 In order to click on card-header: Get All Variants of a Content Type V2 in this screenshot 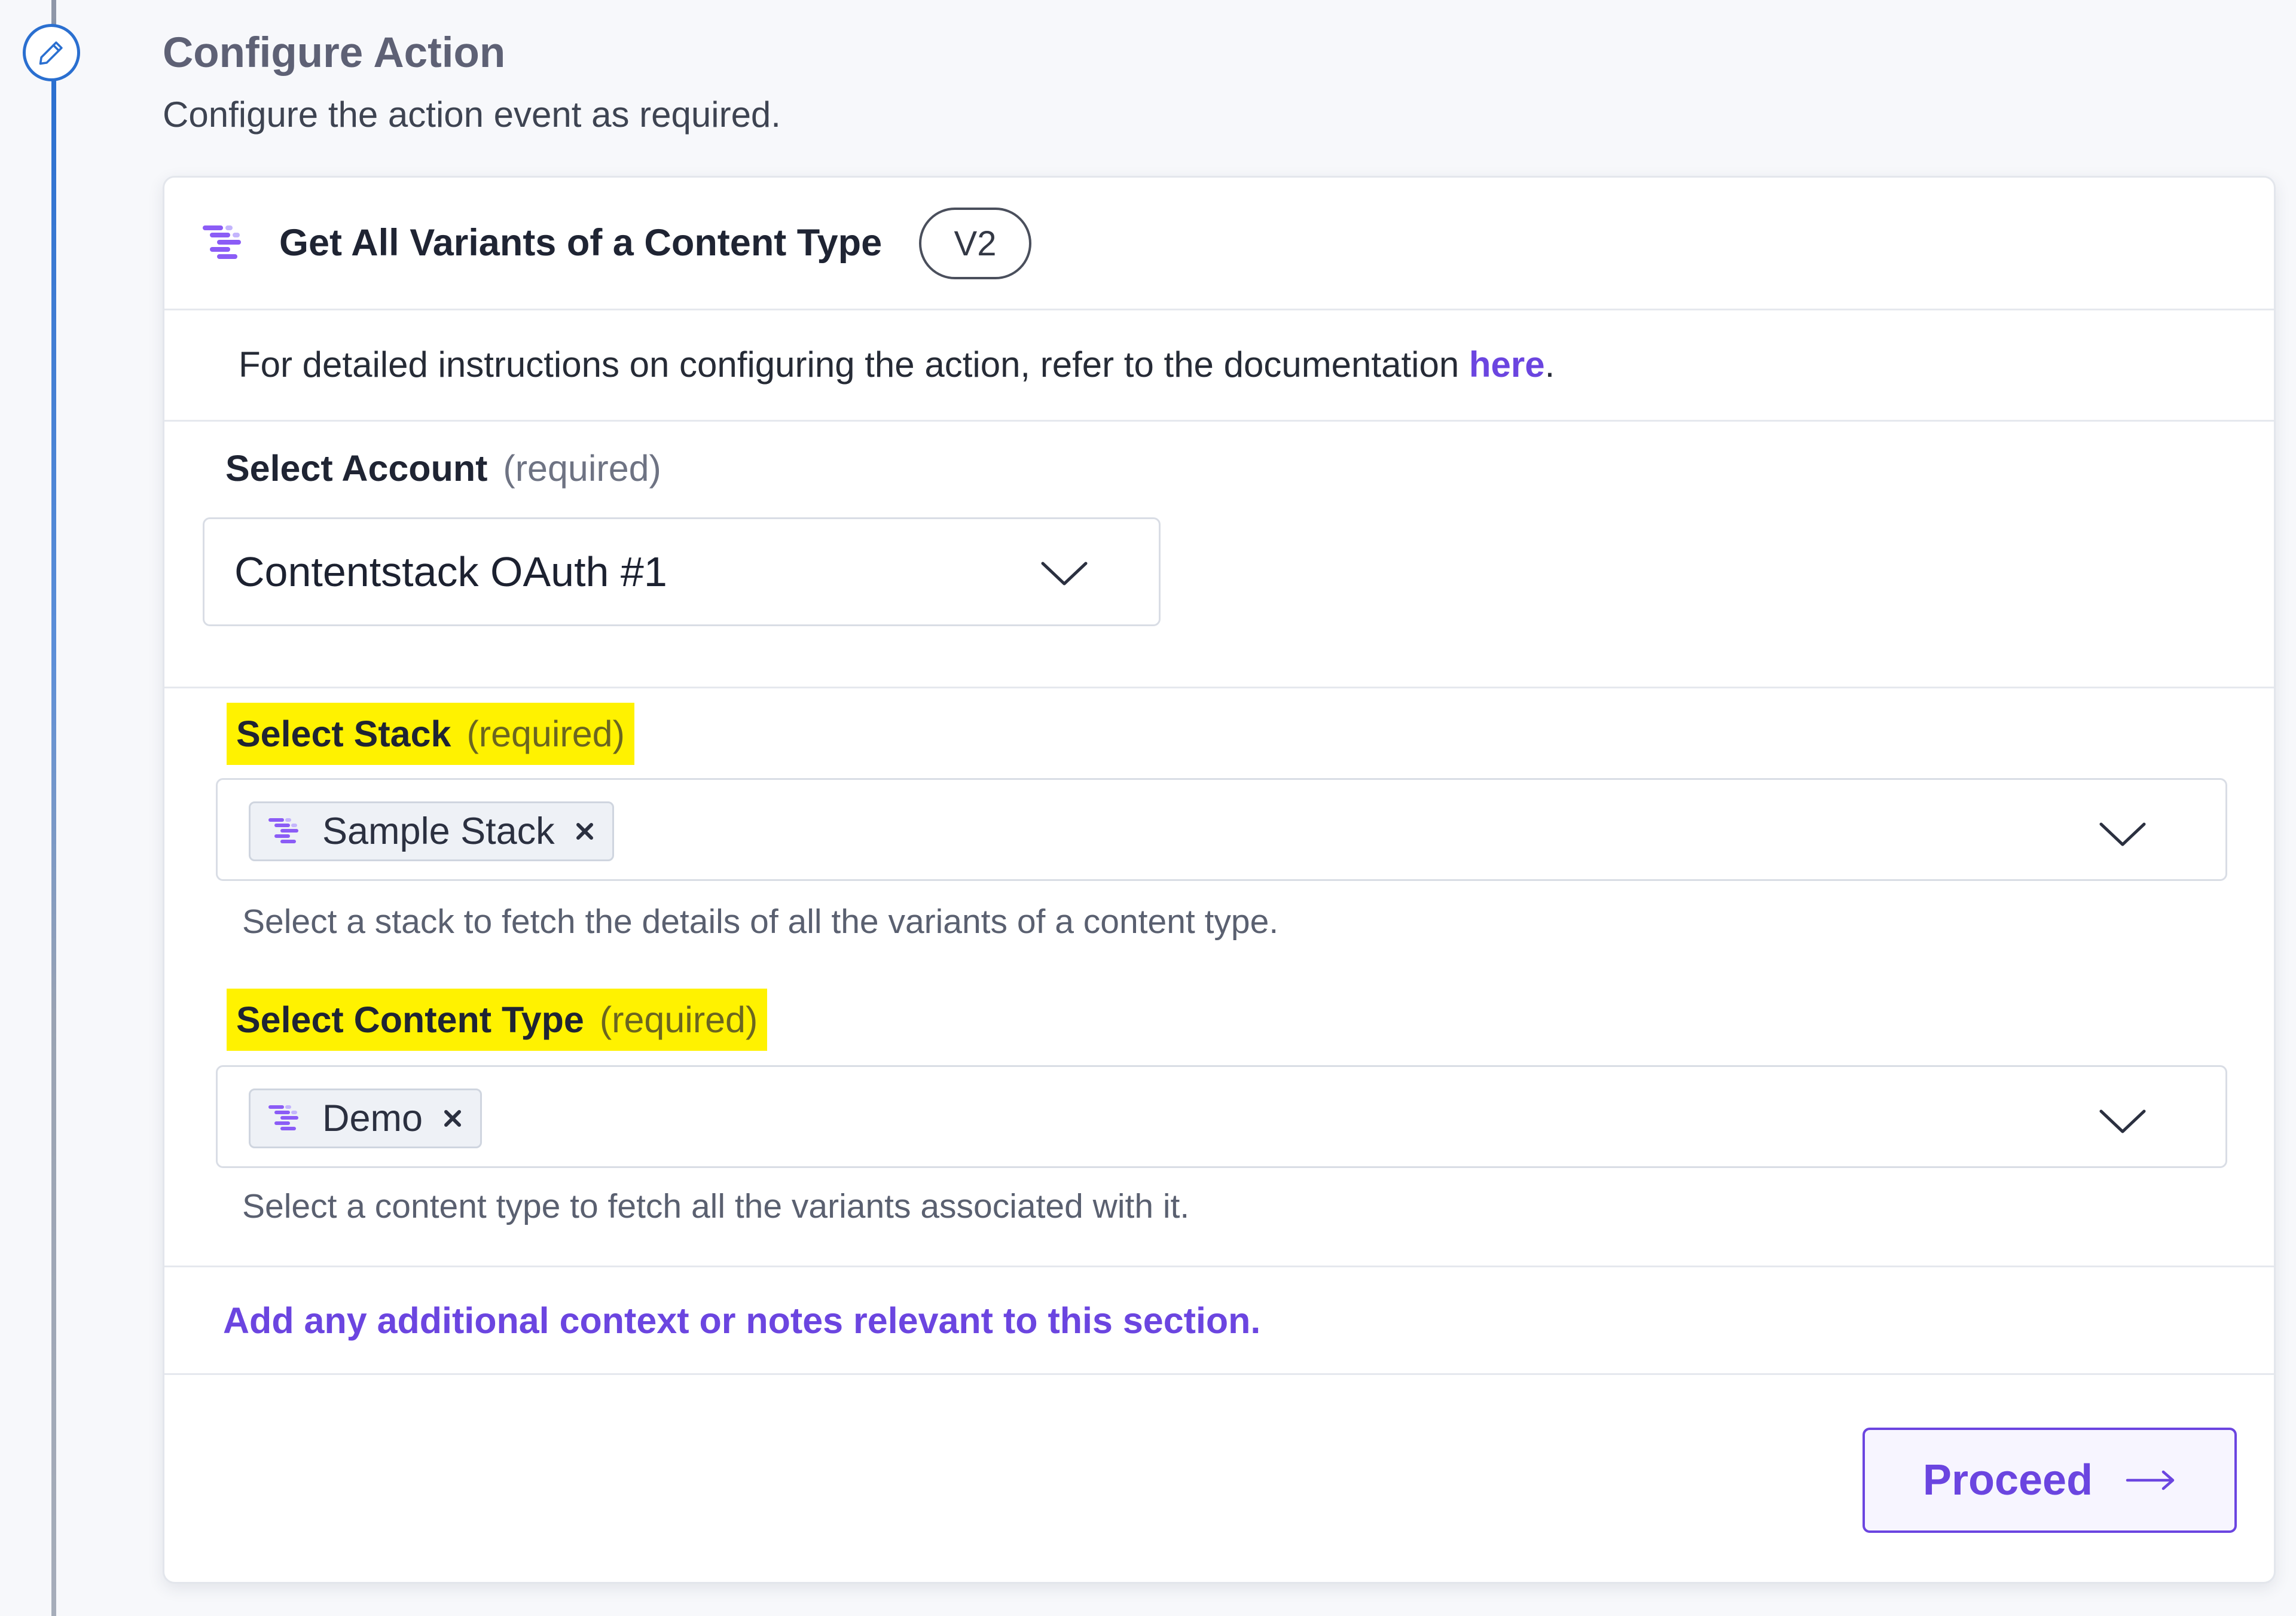, I will do `click(1219, 244)`.